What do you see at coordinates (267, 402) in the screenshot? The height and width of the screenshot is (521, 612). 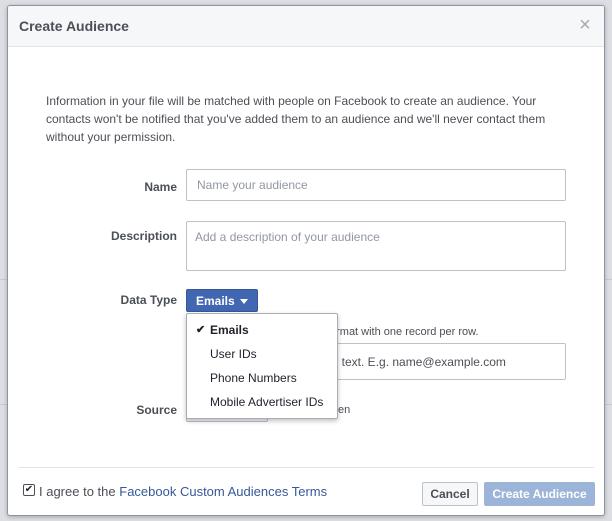 I see `menu-item-label: Mobile Advertiser IDs` at bounding box center [267, 402].